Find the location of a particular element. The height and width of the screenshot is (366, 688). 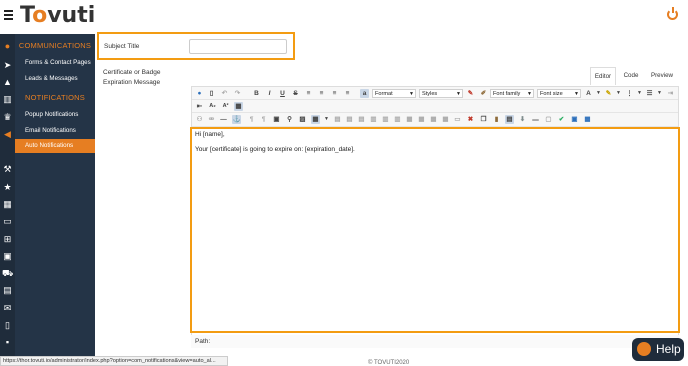

styleselect-icon: a is located at coordinates (364, 93).